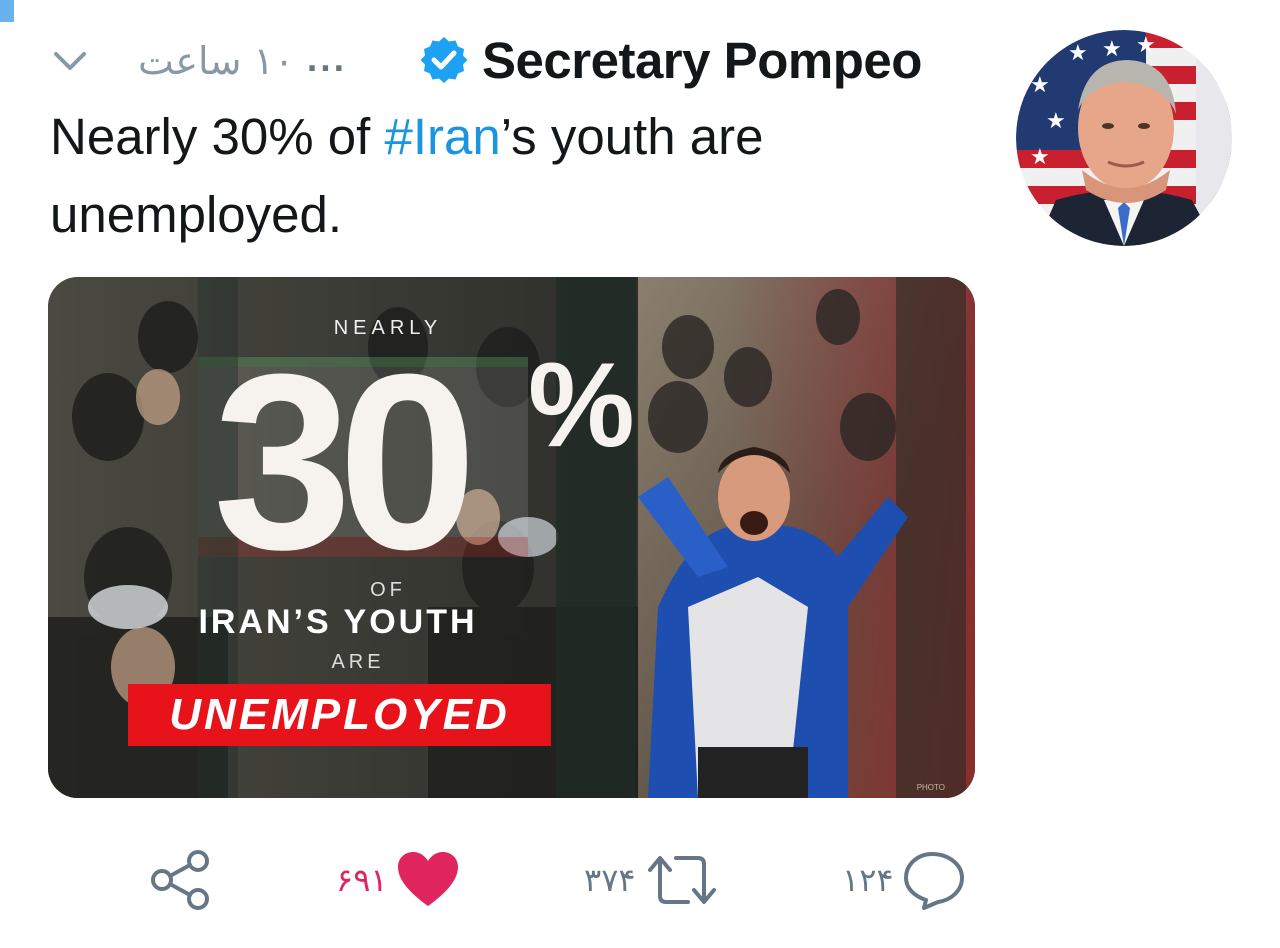  What do you see at coordinates (345, 461) in the screenshot?
I see `media-caption-number: 30` at bounding box center [345, 461].